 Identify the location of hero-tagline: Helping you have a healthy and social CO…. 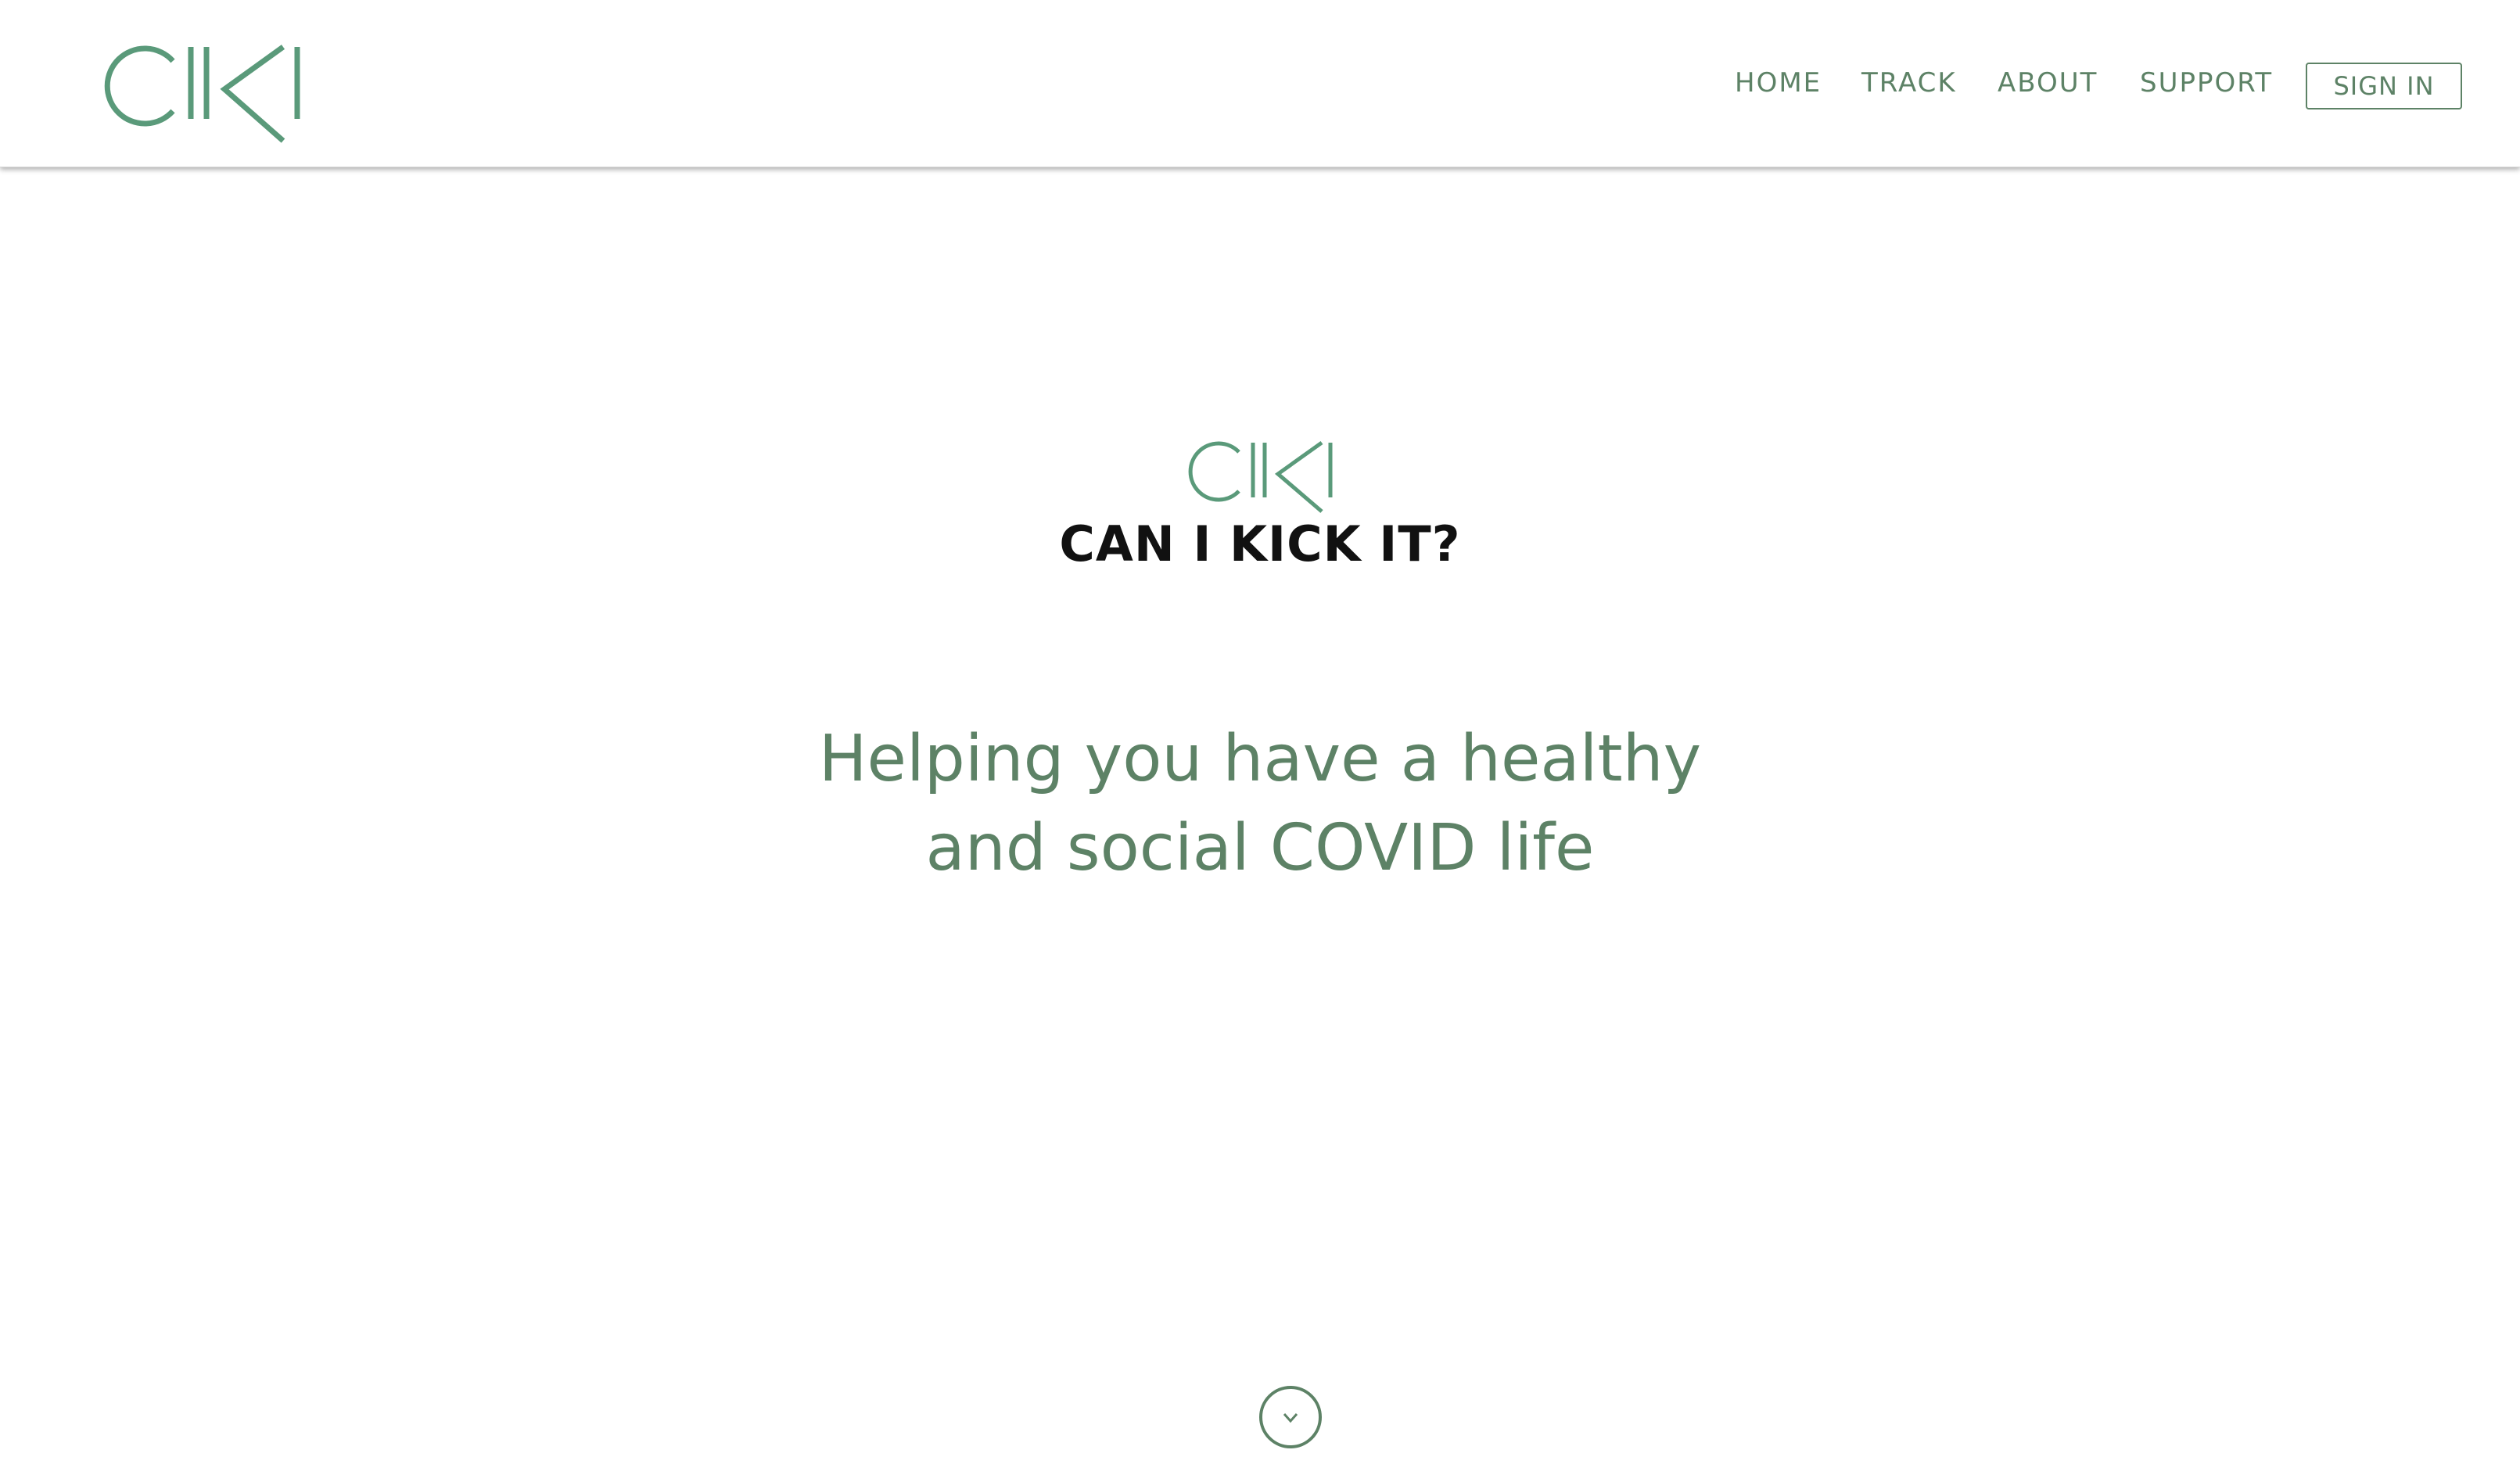
(1260, 804).